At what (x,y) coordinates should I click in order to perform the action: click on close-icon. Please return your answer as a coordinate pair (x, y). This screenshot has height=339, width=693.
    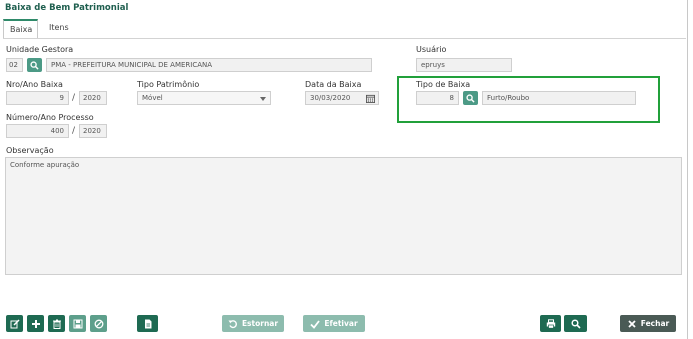
    Looking at the image, I should click on (632, 323).